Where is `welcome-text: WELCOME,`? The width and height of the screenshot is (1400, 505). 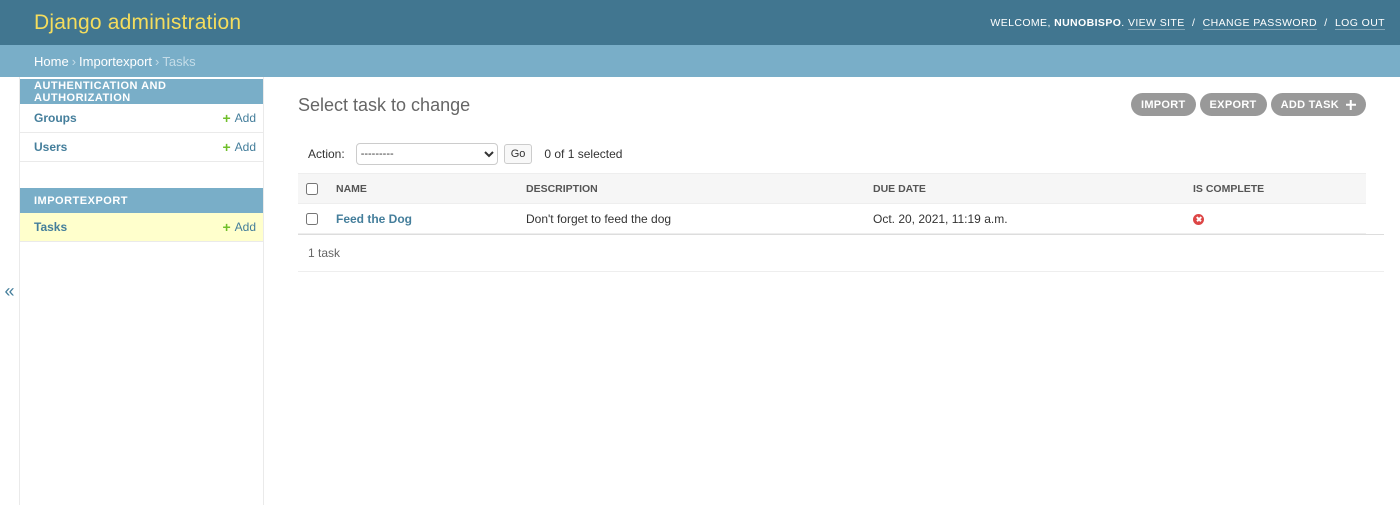
welcome-text: WELCOME, is located at coordinates (1020, 22).